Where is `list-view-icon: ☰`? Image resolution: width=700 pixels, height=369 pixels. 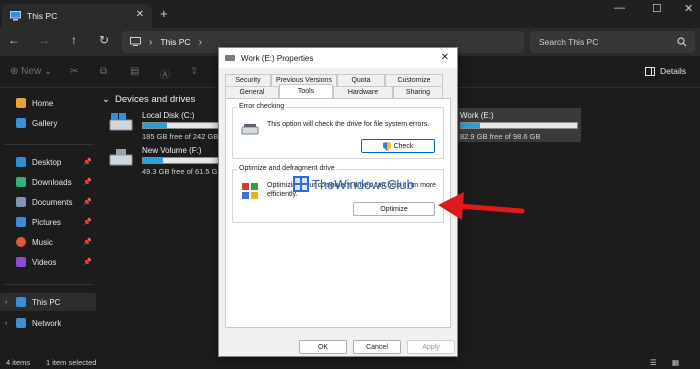
list-view-icon: ☰ is located at coordinates (653, 362).